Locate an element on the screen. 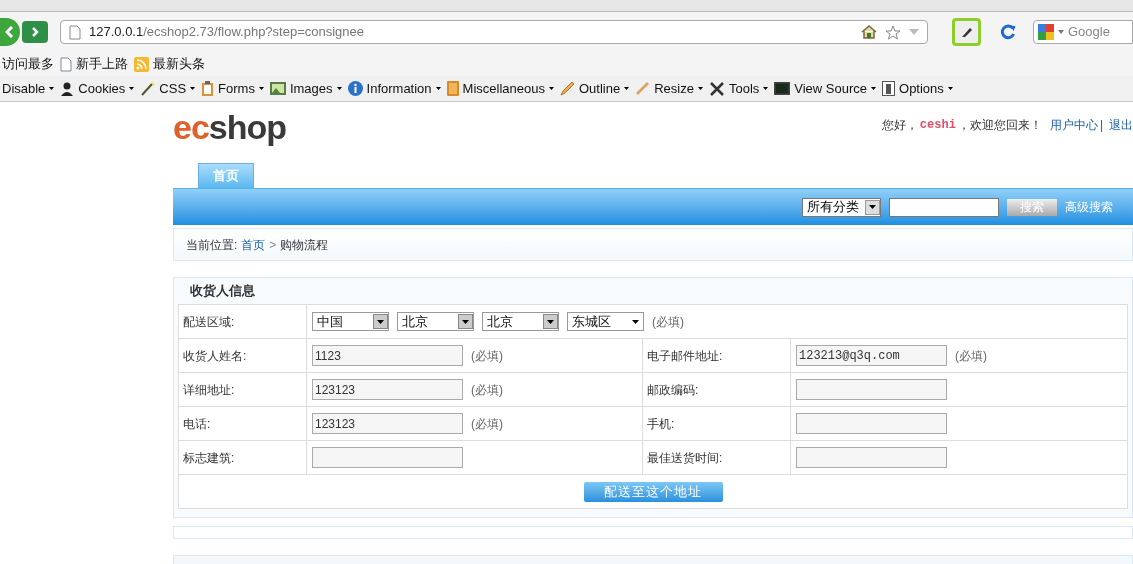  forward-button is located at coordinates (35, 32).